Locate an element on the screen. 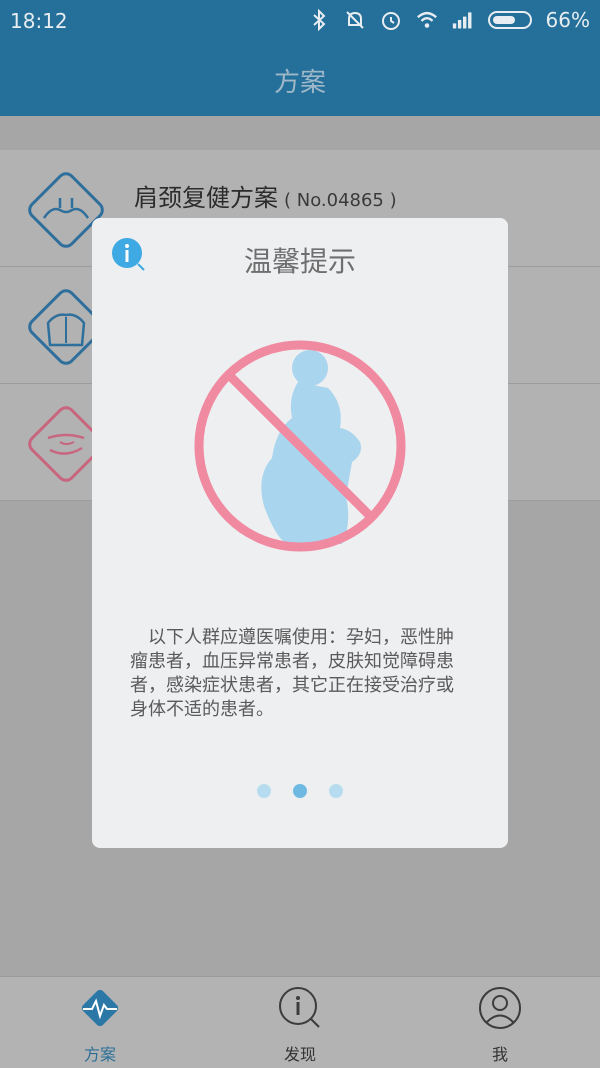 Image resolution: width=600 pixels, height=1068 pixels. page-indicator is located at coordinates (300, 791).